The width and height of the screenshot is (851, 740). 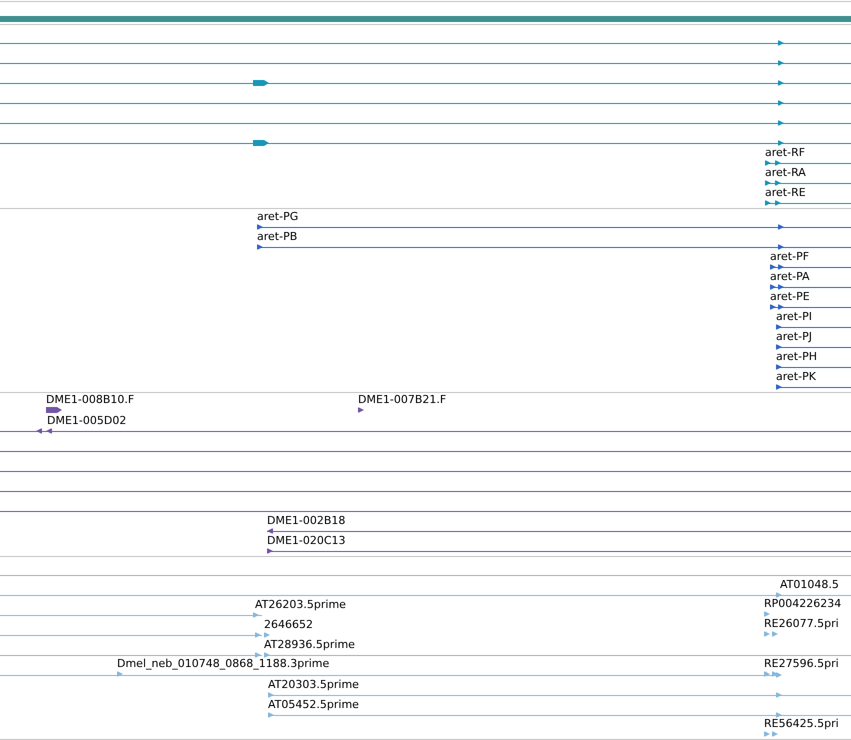 What do you see at coordinates (288, 624) in the screenshot?
I see `feature-label: 2646652` at bounding box center [288, 624].